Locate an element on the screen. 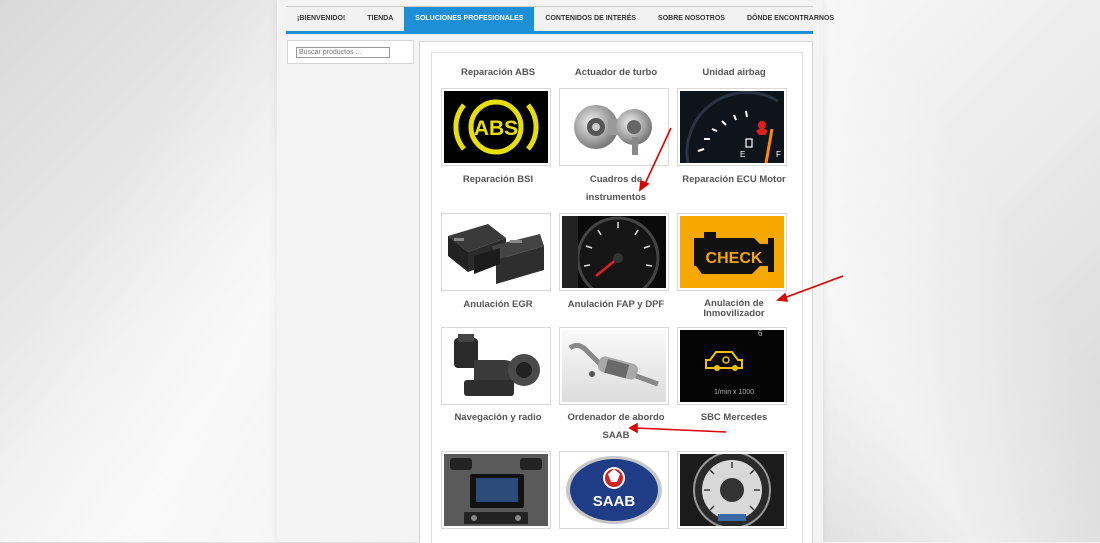  tab-contenidos-de-interes: CONTENIDOS DE INTERÉS is located at coordinates (590, 19).